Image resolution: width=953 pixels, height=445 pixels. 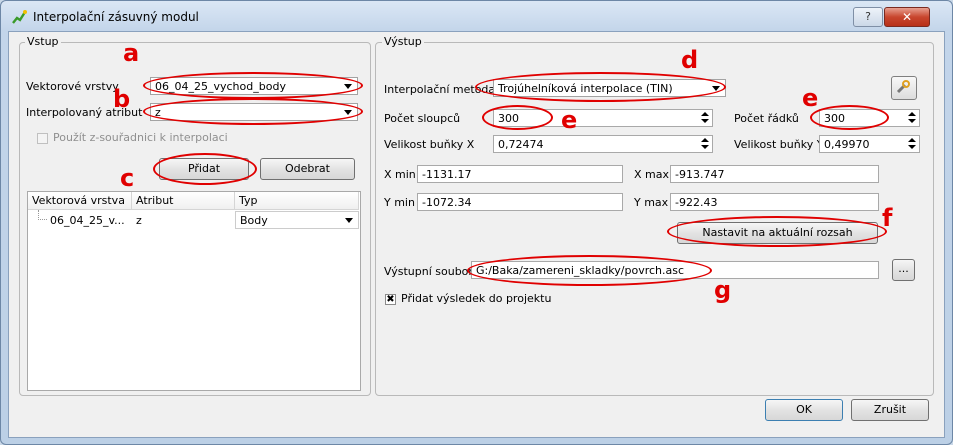 What do you see at coordinates (520, 202) in the screenshot?
I see `ymin-input: -1072.34` at bounding box center [520, 202].